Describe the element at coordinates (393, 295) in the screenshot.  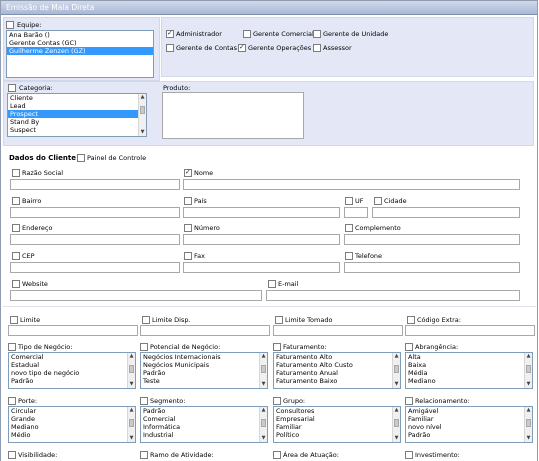
I see `email-input` at that location.